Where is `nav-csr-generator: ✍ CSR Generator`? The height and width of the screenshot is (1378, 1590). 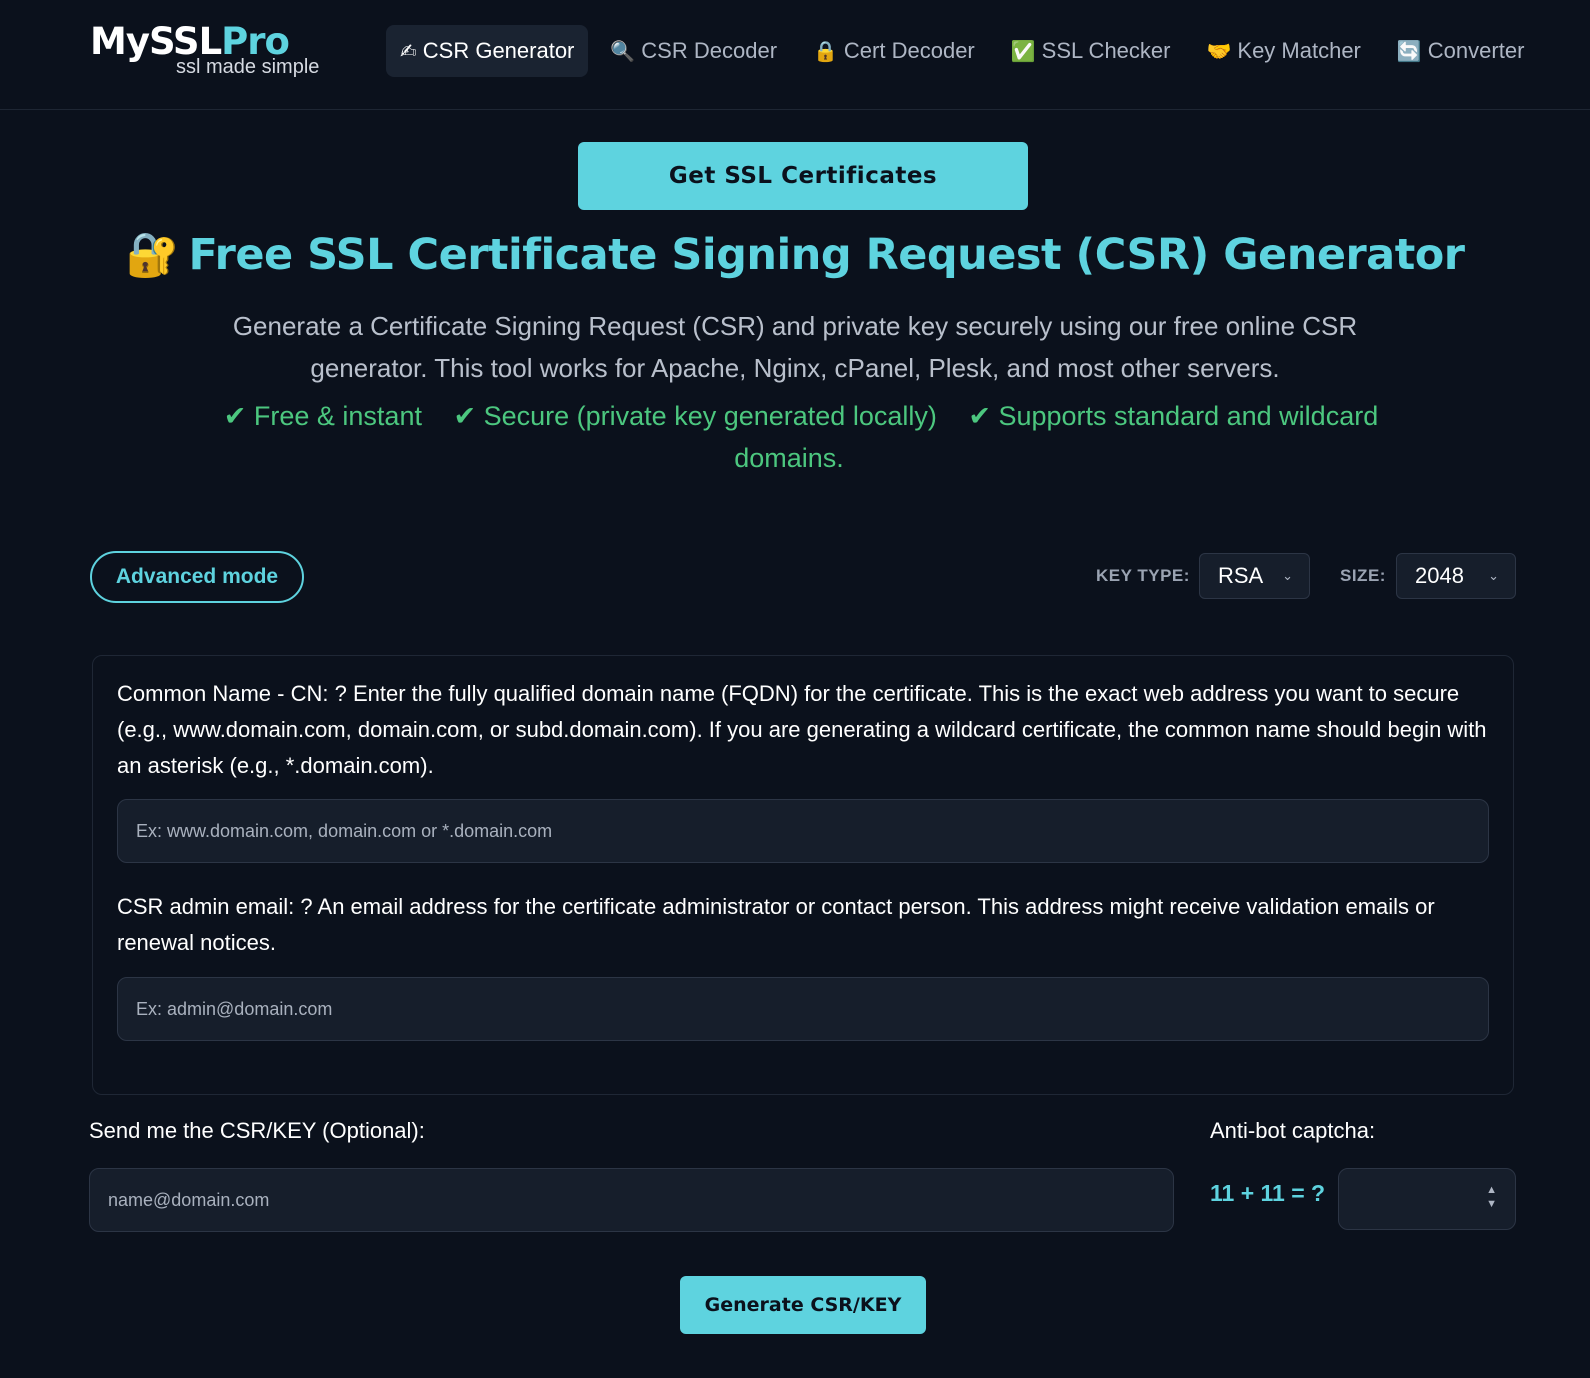 nav-csr-generator: ✍ CSR Generator is located at coordinates (487, 51).